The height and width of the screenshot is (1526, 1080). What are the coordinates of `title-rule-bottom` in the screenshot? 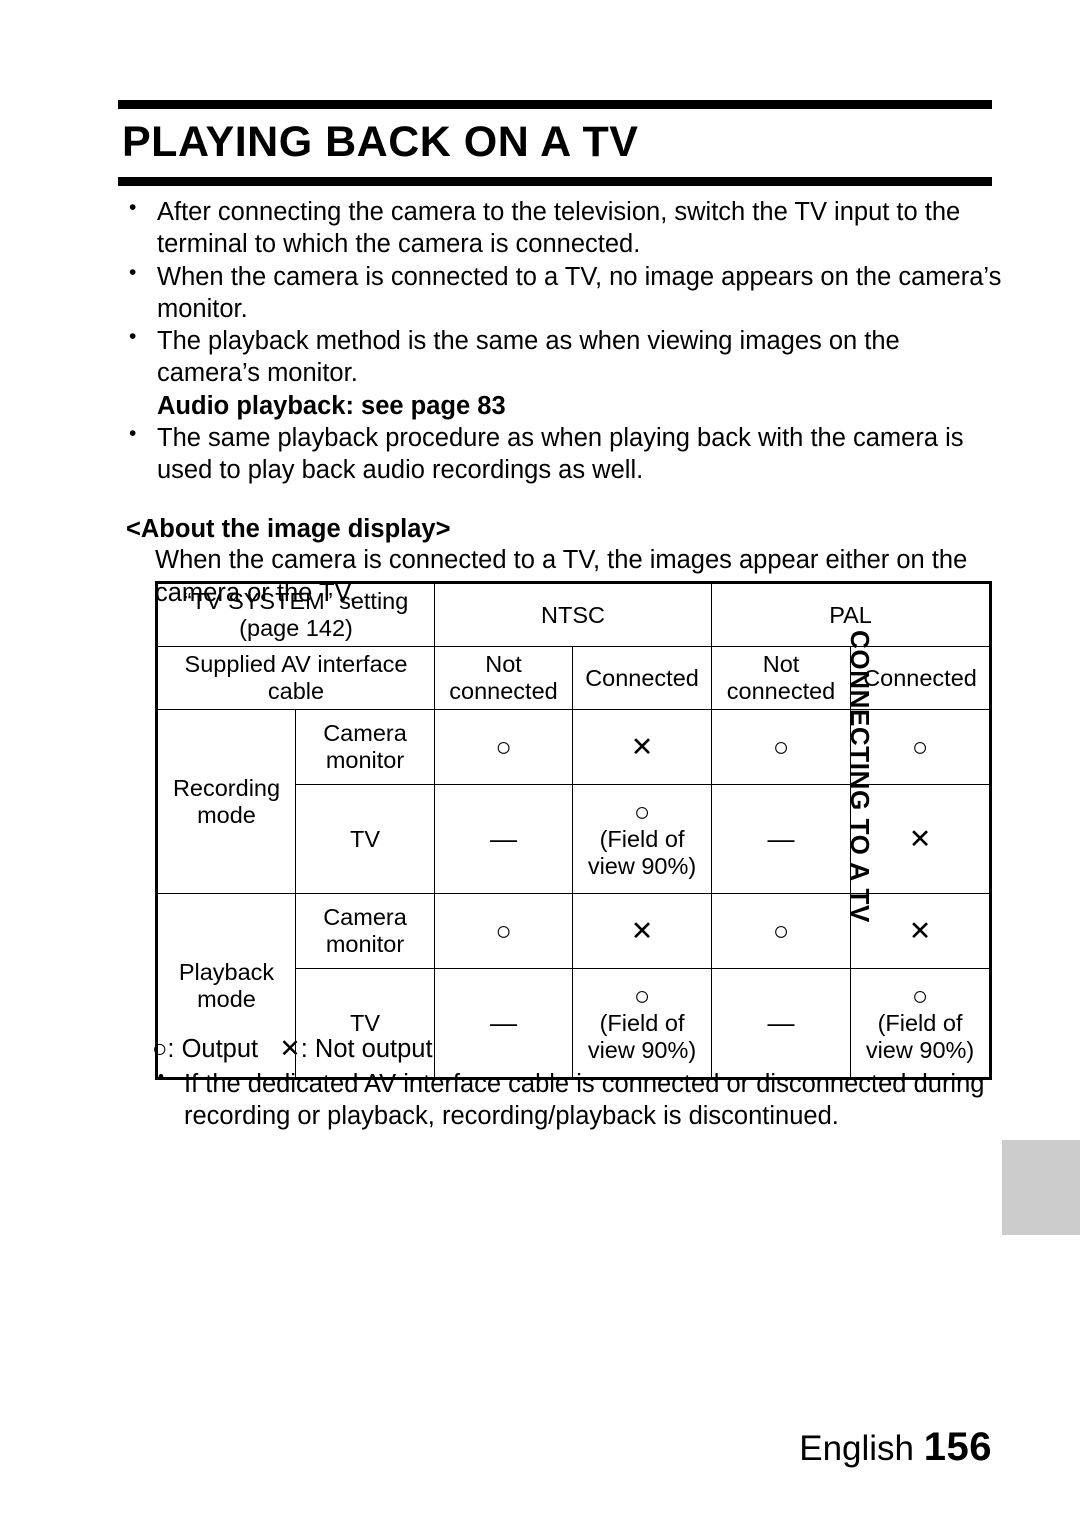 It's located at (555, 181).